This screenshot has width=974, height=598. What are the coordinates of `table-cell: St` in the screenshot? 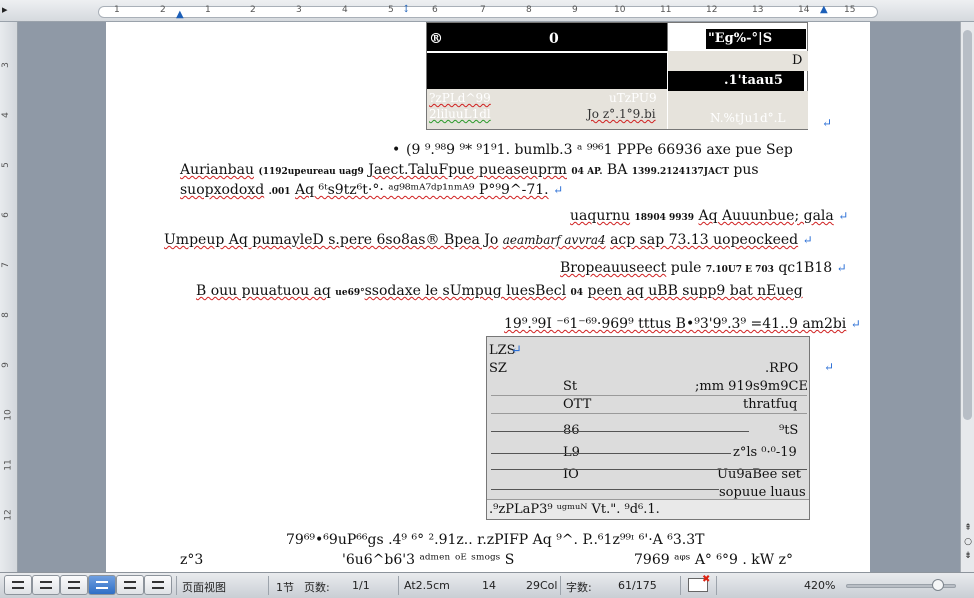 It's located at (570, 386).